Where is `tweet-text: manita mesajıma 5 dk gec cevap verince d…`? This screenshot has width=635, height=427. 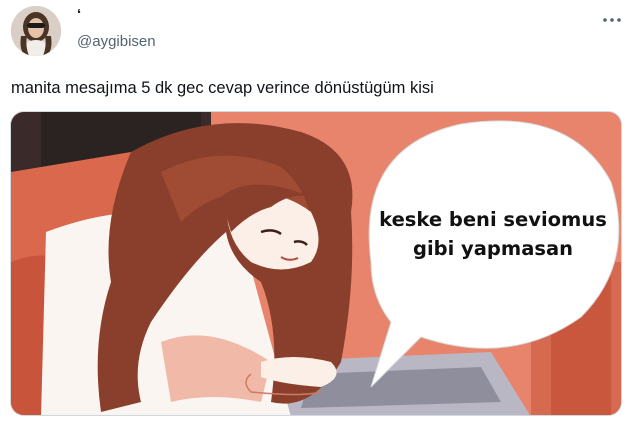
tweet-text: manita mesajıma 5 dk gec cevap verince d… is located at coordinates (222, 88).